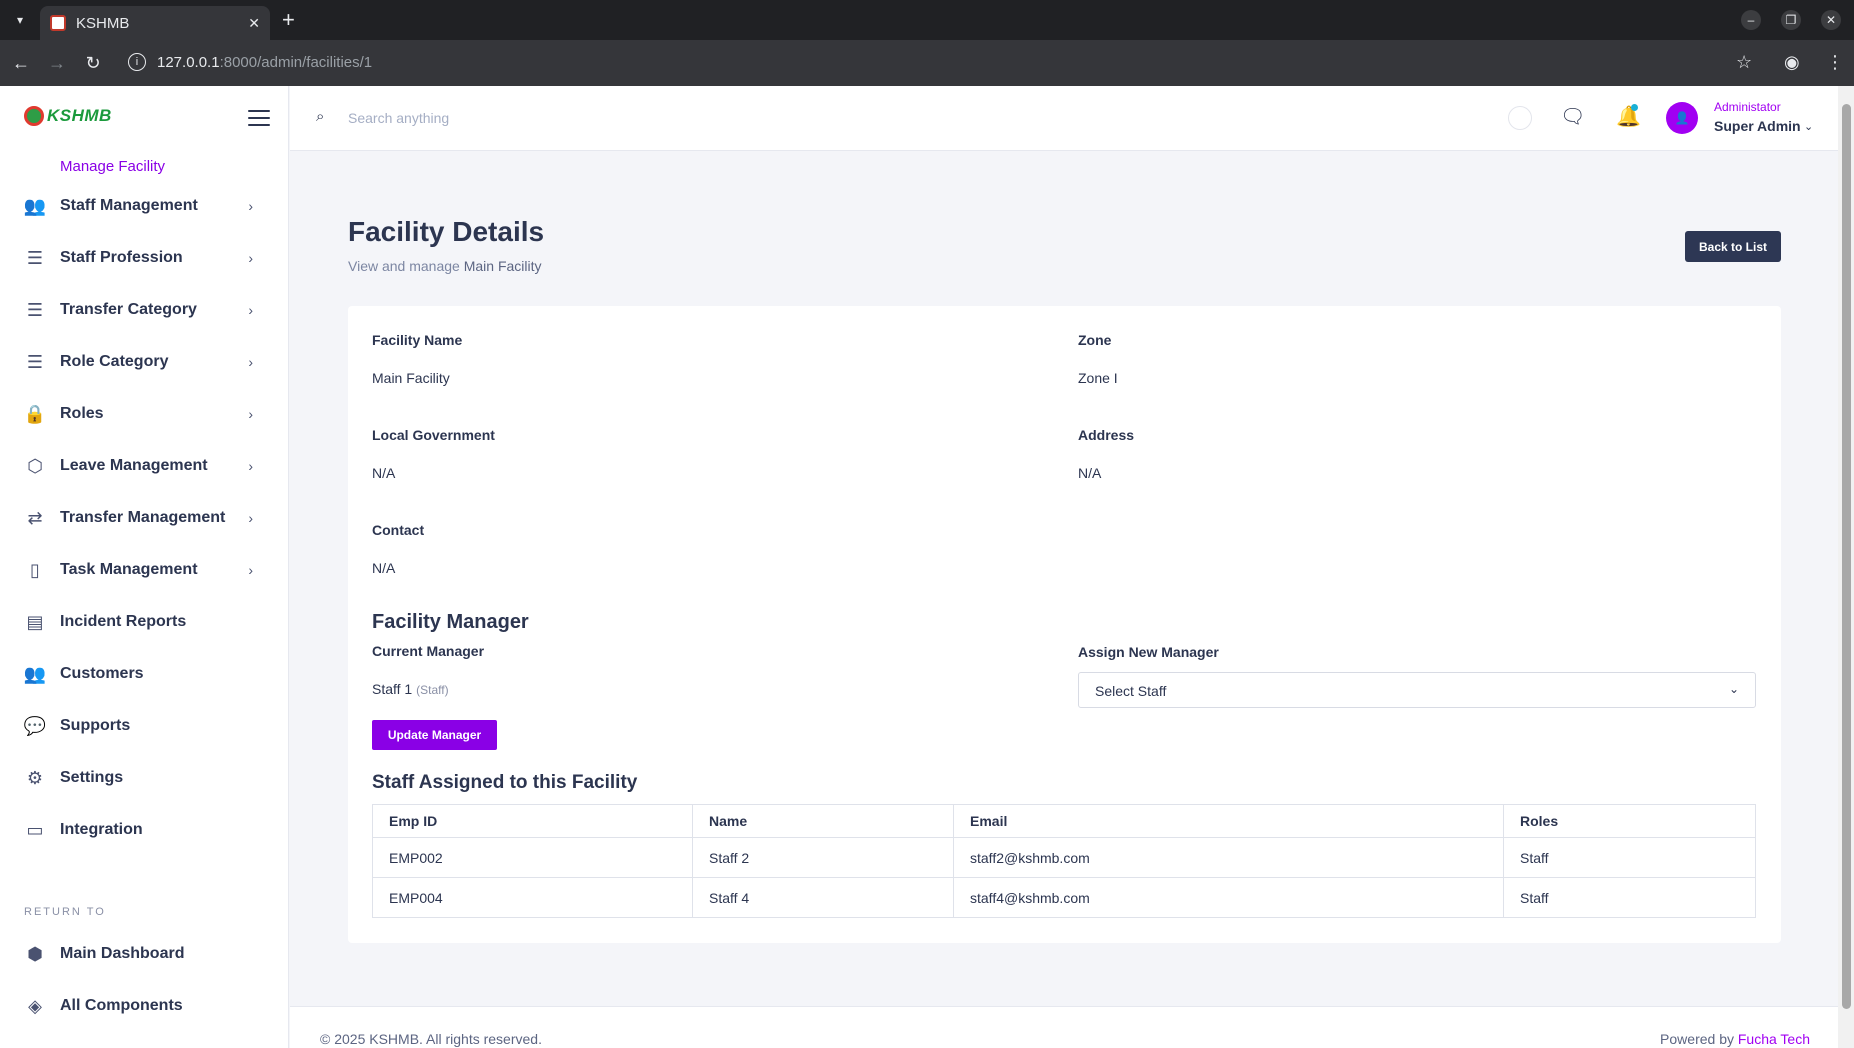 This screenshot has width=1854, height=1048. What do you see at coordinates (144, 1006) in the screenshot?
I see `sidebar-item-all-components: ◈ All Components` at bounding box center [144, 1006].